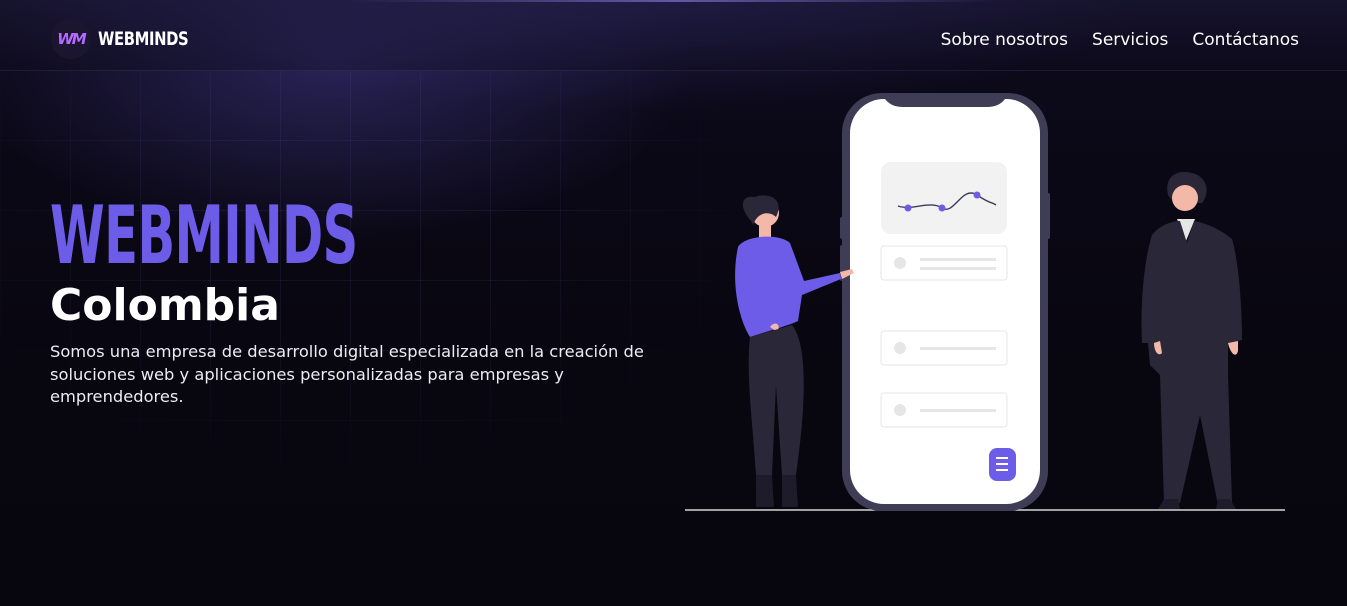  I want to click on logo-initials: WM, so click(72, 39).